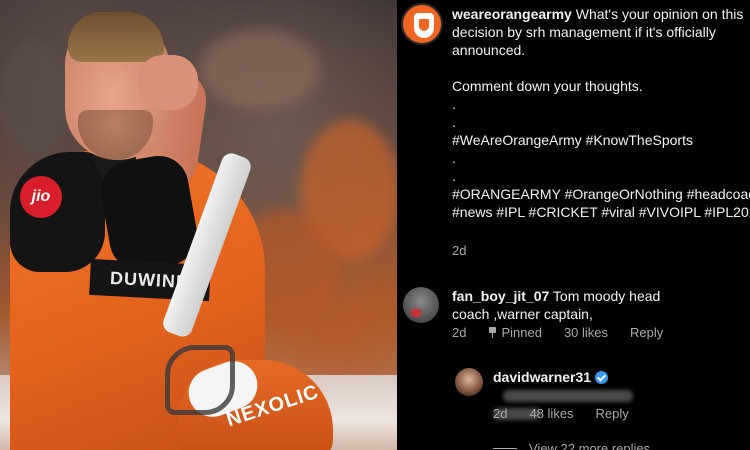  I want to click on player-jersey-shoulder, so click(57, 212).